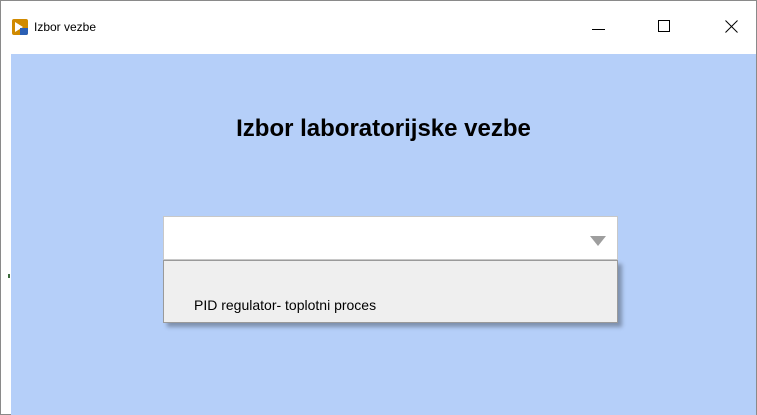 The image size is (757, 415). I want to click on window-edge-marker, so click(9, 276).